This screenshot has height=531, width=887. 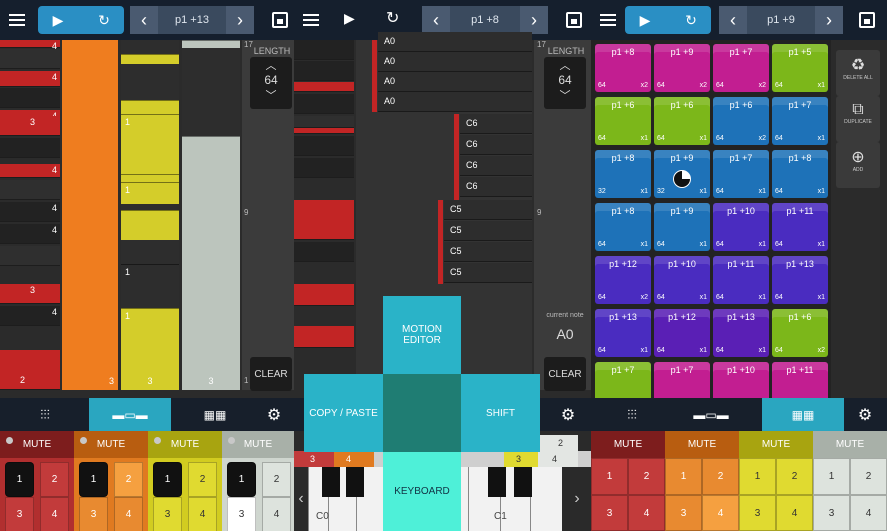 I want to click on pattern-tile: p1 +7 64 x2, so click(x=741, y=68).